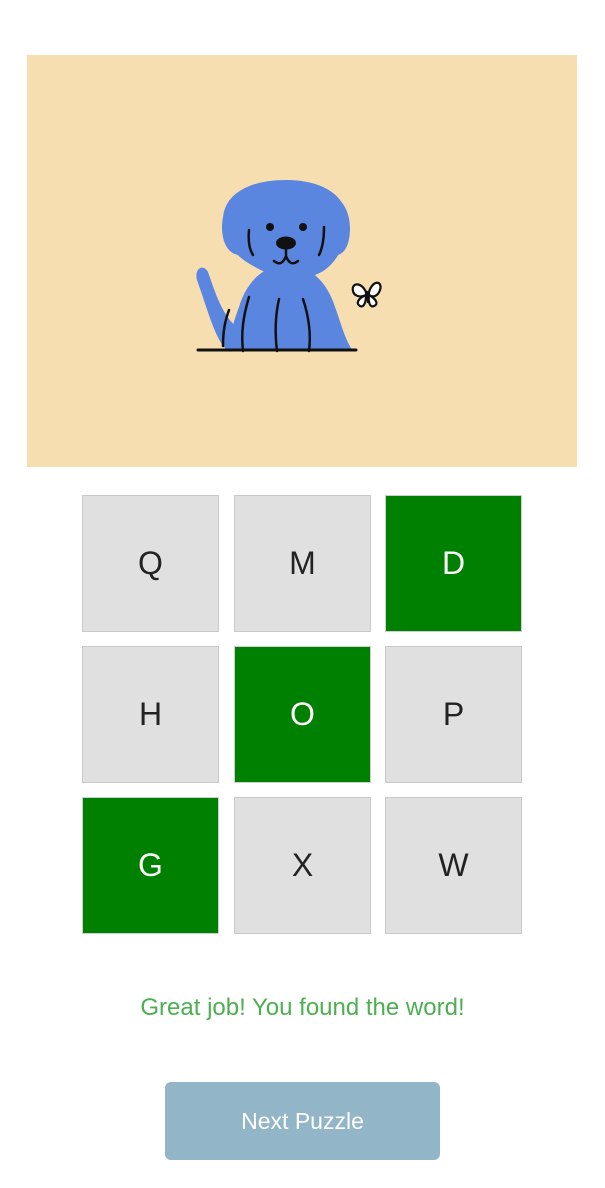 The height and width of the screenshot is (1188, 605). I want to click on letter-tile-found: G, so click(150, 865).